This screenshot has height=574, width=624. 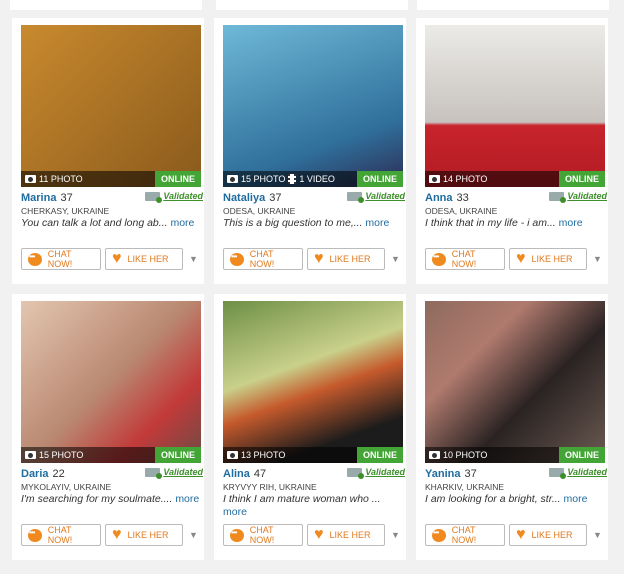 What do you see at coordinates (317, 179) in the screenshot?
I see `video-count: 1 VIDEO` at bounding box center [317, 179].